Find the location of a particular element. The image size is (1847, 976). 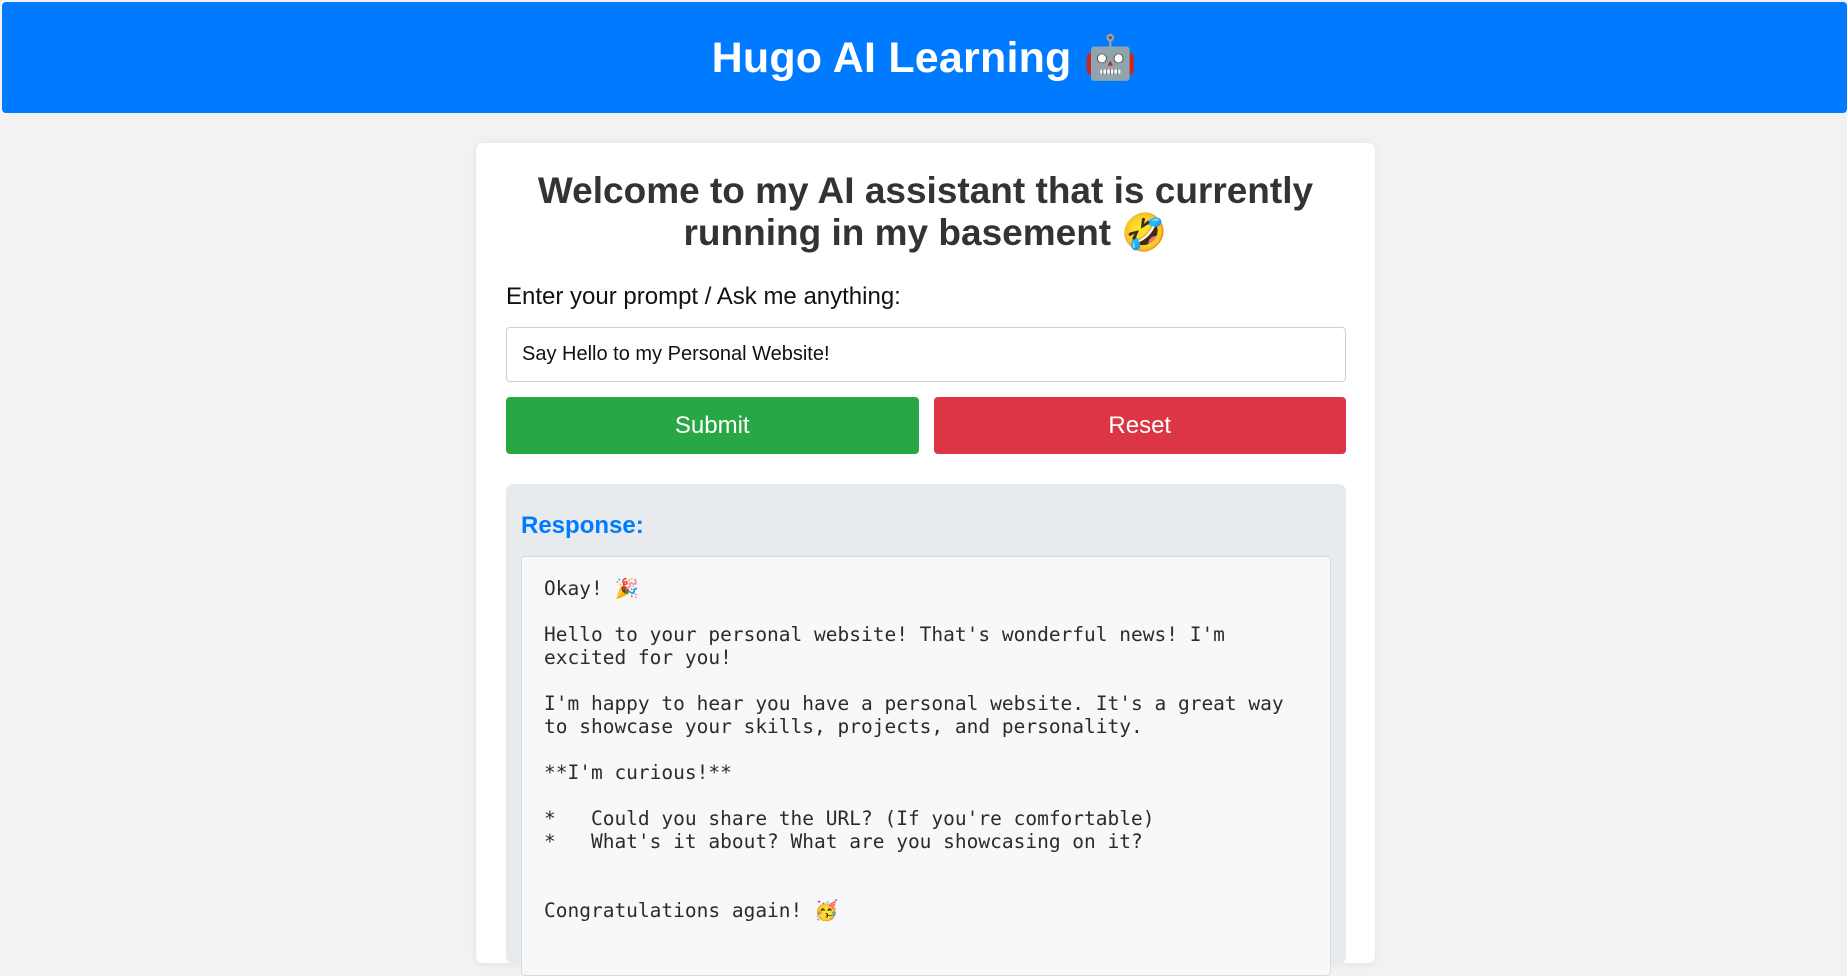

site-header: Hugo AI Learning 🤖 is located at coordinates (924, 57).